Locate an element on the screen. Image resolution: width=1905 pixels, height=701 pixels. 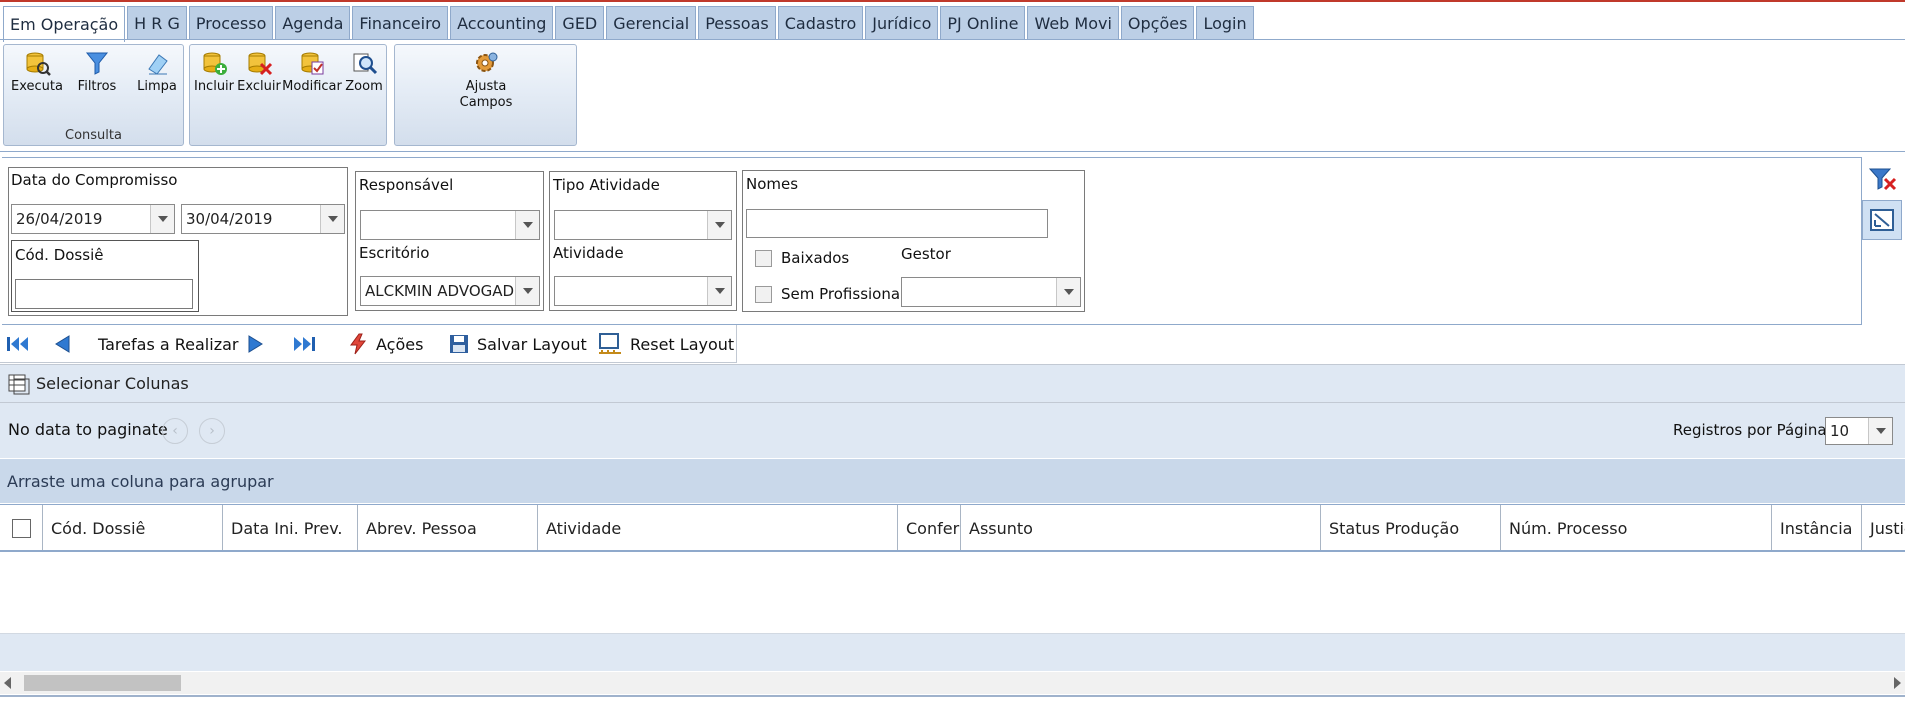
ribbon-group-edit: Incluir Excluir Modificar Zoom is located at coordinates (288, 95).